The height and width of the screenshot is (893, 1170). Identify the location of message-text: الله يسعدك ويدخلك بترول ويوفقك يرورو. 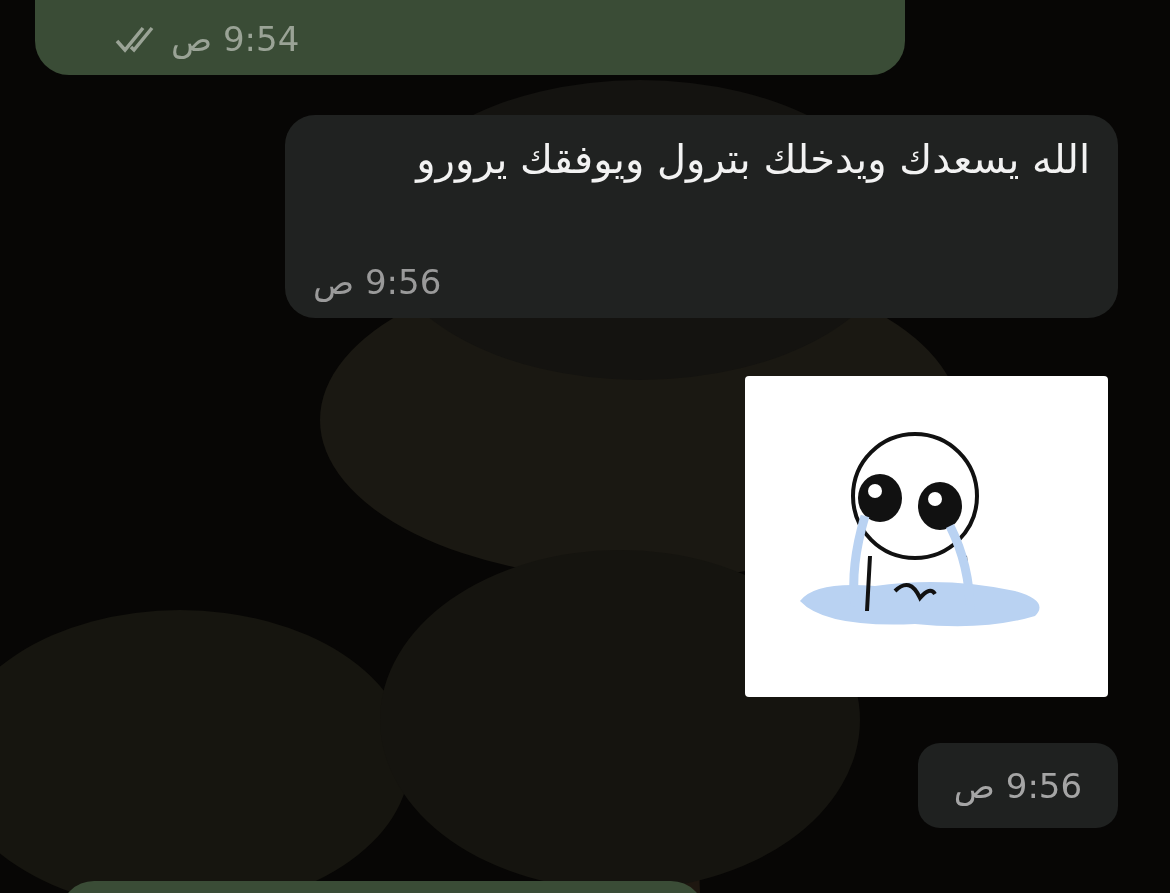
(751, 160).